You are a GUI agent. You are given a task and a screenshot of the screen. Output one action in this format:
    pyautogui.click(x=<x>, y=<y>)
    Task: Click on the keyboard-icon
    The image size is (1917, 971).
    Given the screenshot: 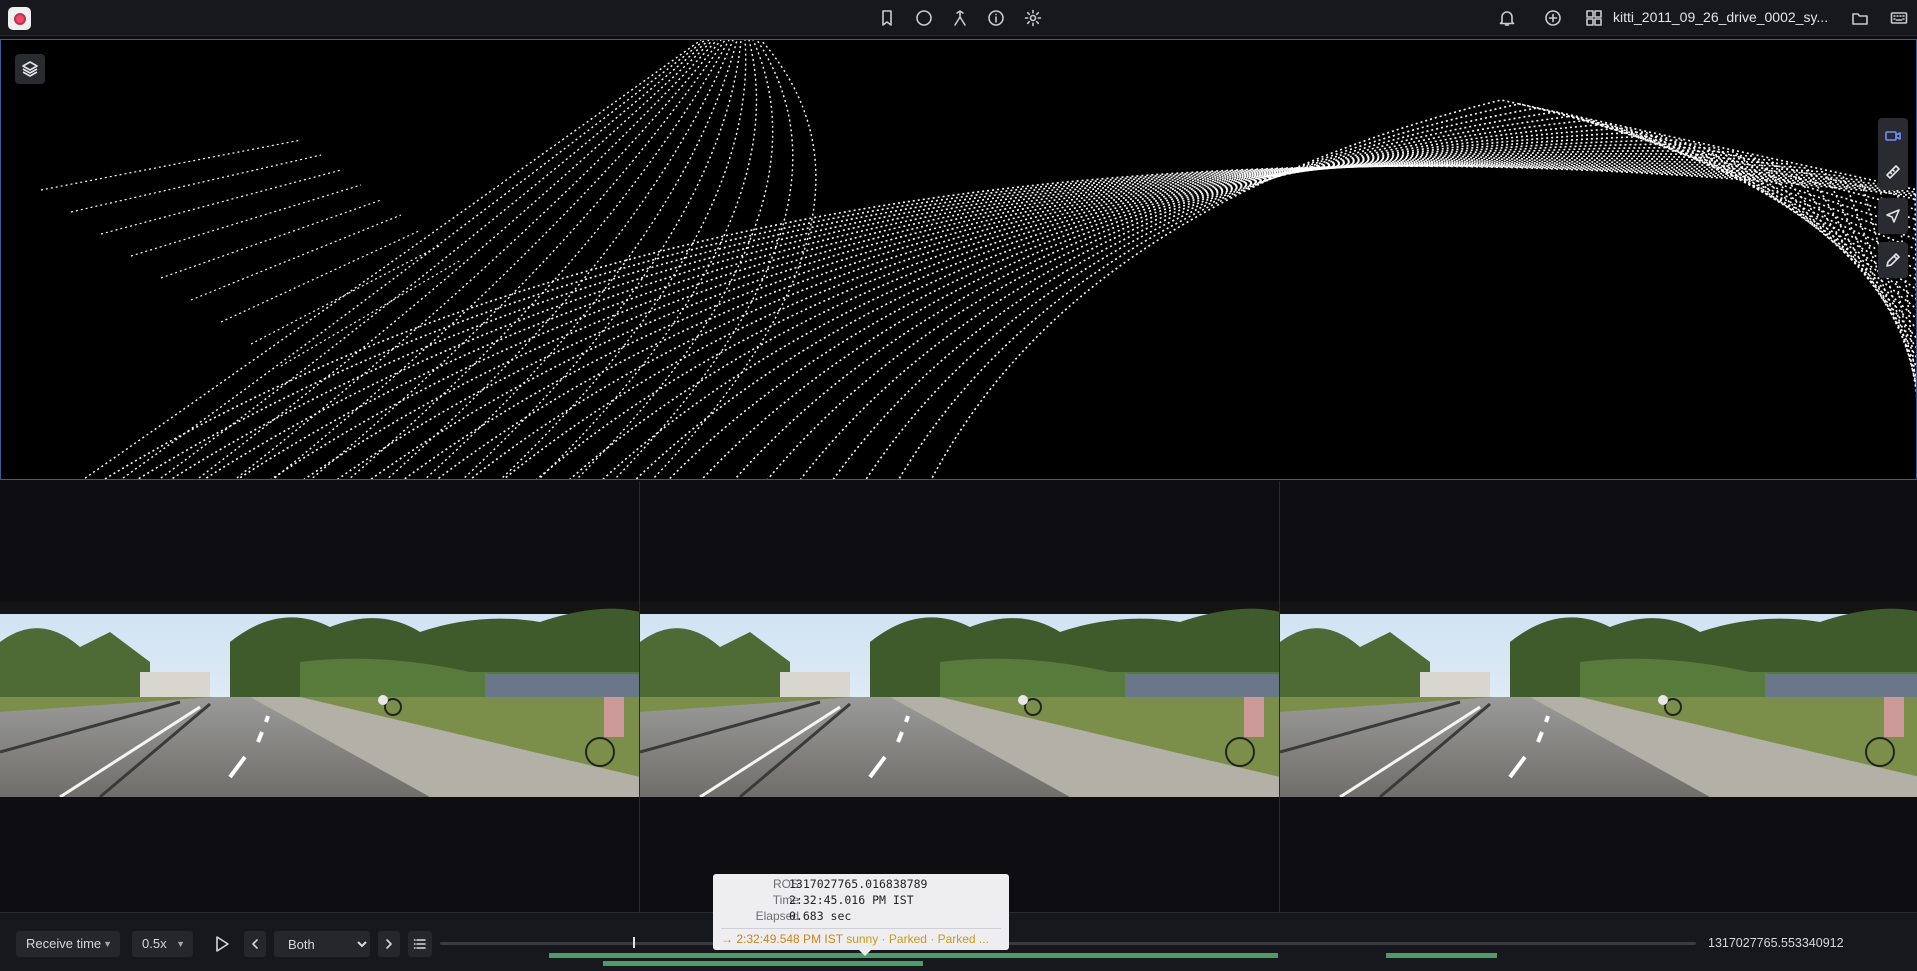 What is the action you would take?
    pyautogui.click(x=1899, y=18)
    